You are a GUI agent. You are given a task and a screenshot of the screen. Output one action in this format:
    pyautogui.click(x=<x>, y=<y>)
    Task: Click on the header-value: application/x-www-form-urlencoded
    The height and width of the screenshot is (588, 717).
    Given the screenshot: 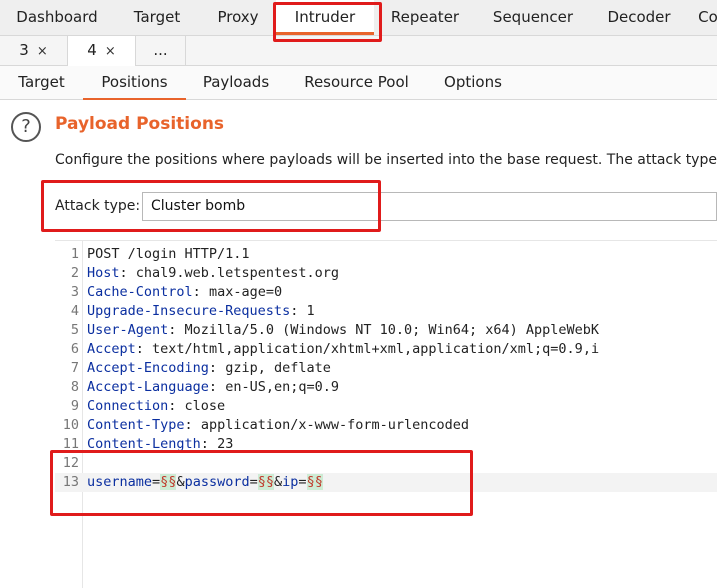 What is the action you would take?
    pyautogui.click(x=335, y=425)
    